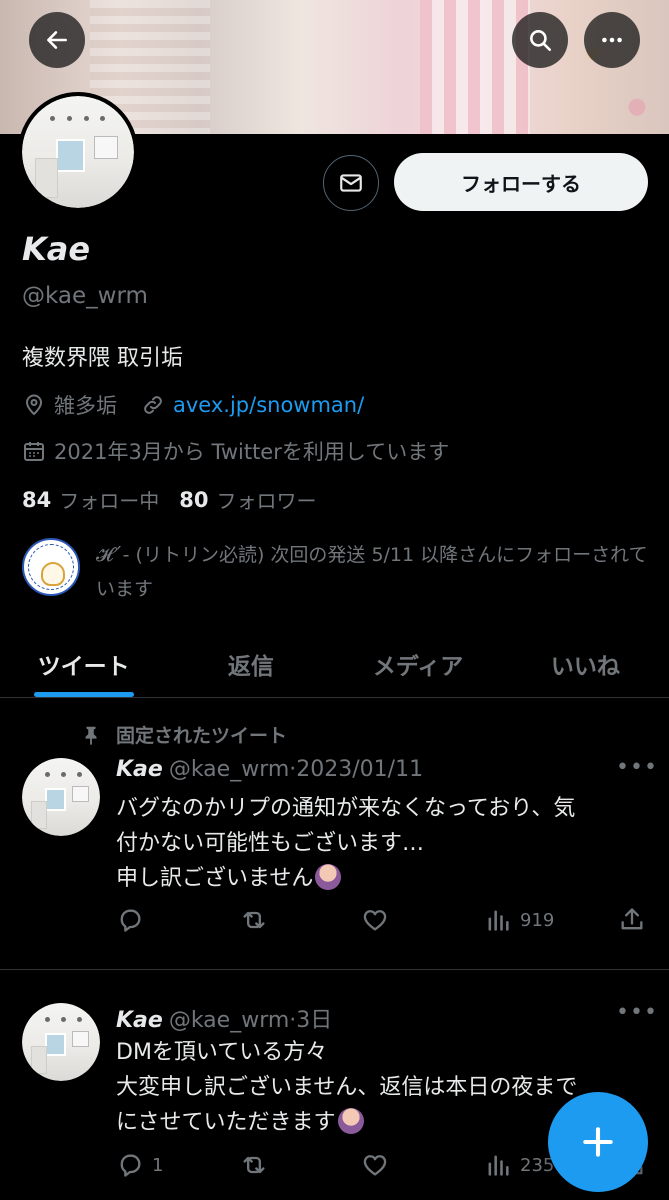  What do you see at coordinates (250, 663) in the screenshot?
I see `tab-replies: 返信` at bounding box center [250, 663].